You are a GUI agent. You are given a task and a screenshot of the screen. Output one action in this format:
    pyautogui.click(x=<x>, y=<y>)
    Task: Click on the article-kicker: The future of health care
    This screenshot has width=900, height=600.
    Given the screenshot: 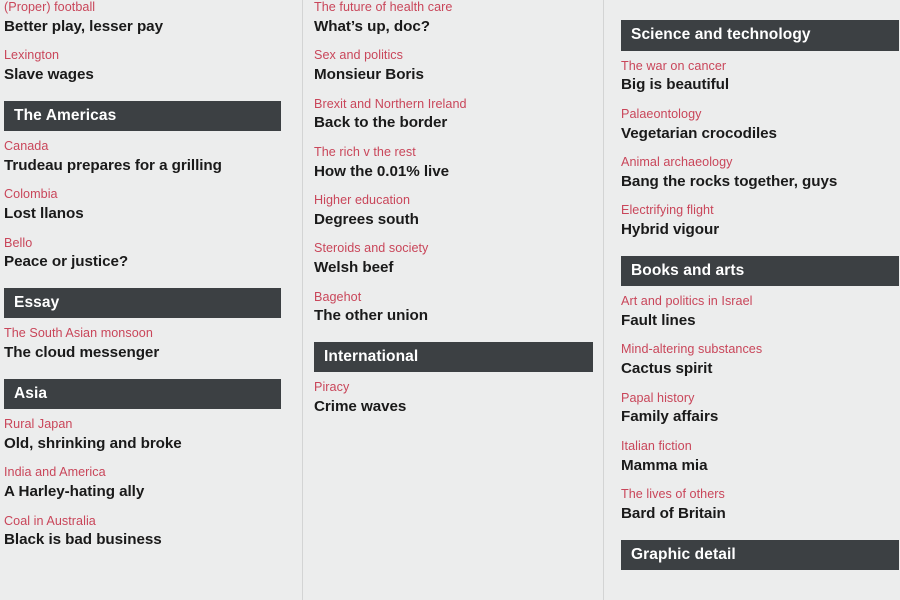 What is the action you would take?
    pyautogui.click(x=453, y=8)
    